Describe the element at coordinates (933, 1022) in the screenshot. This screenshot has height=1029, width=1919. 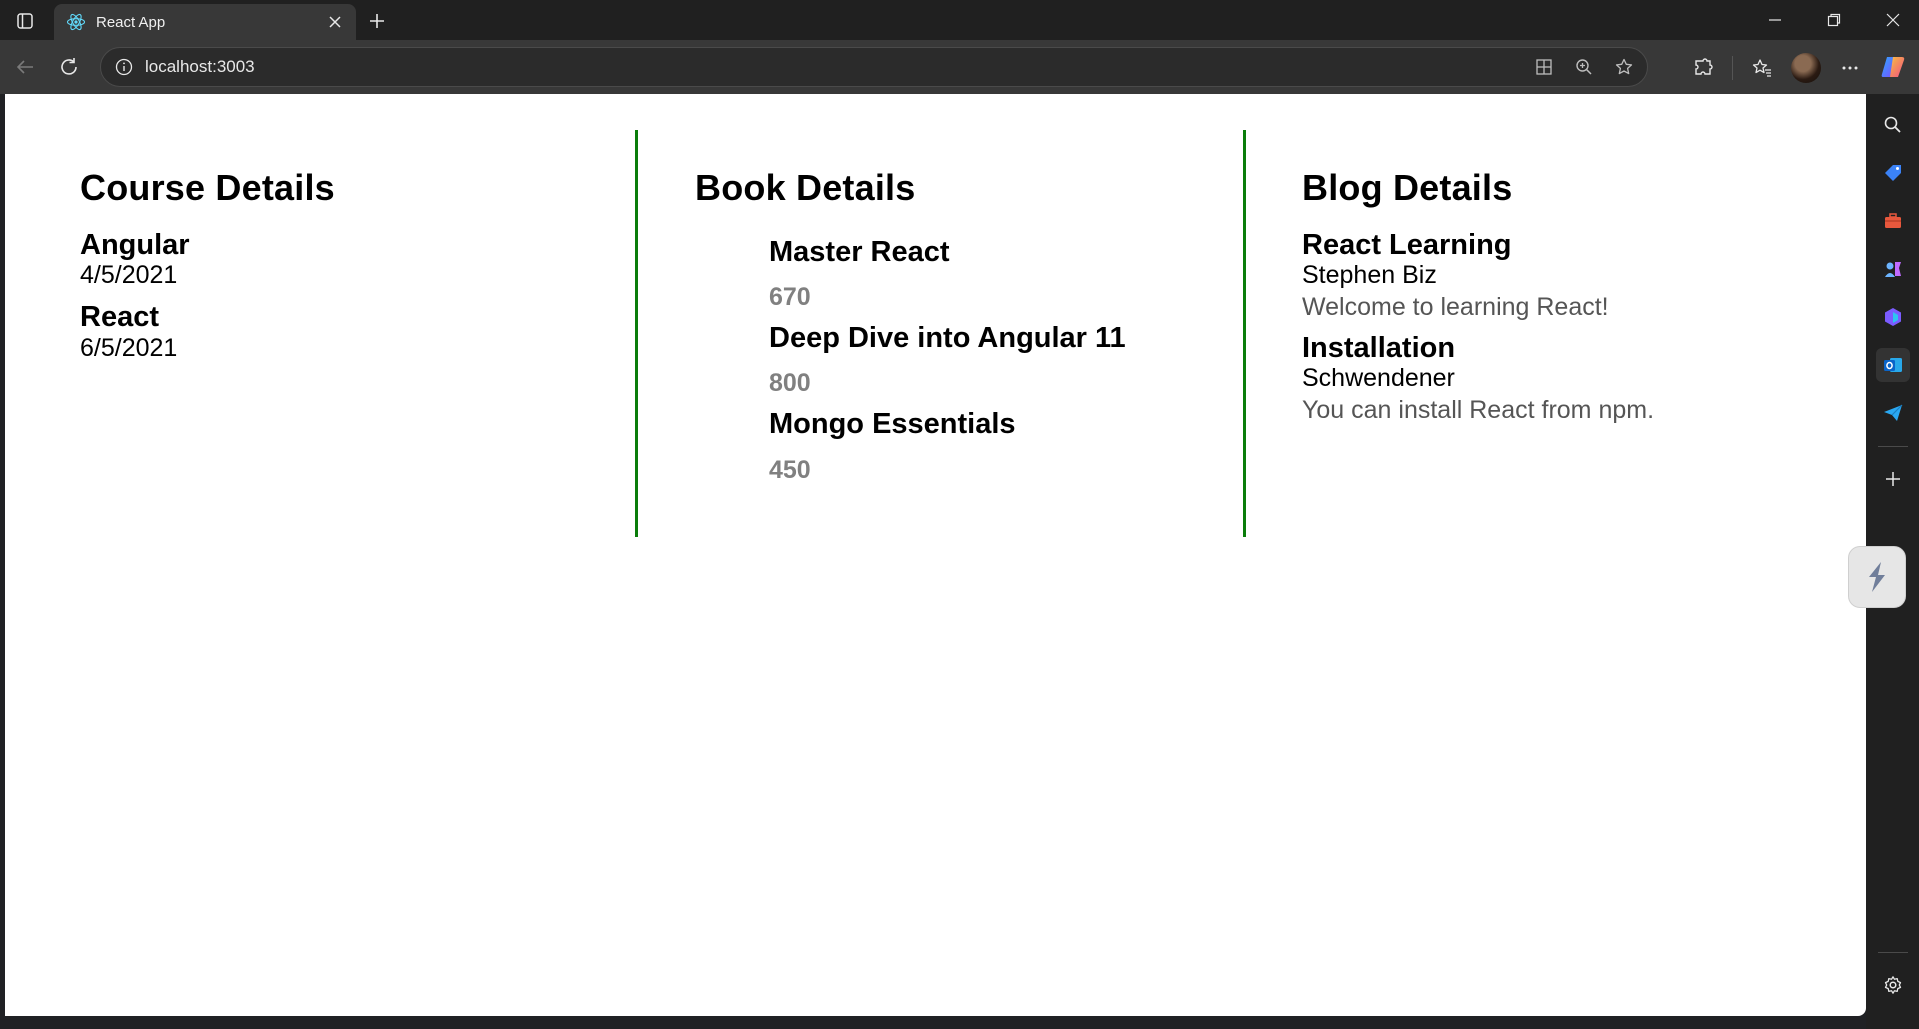
I see `taskbar-edge` at that location.